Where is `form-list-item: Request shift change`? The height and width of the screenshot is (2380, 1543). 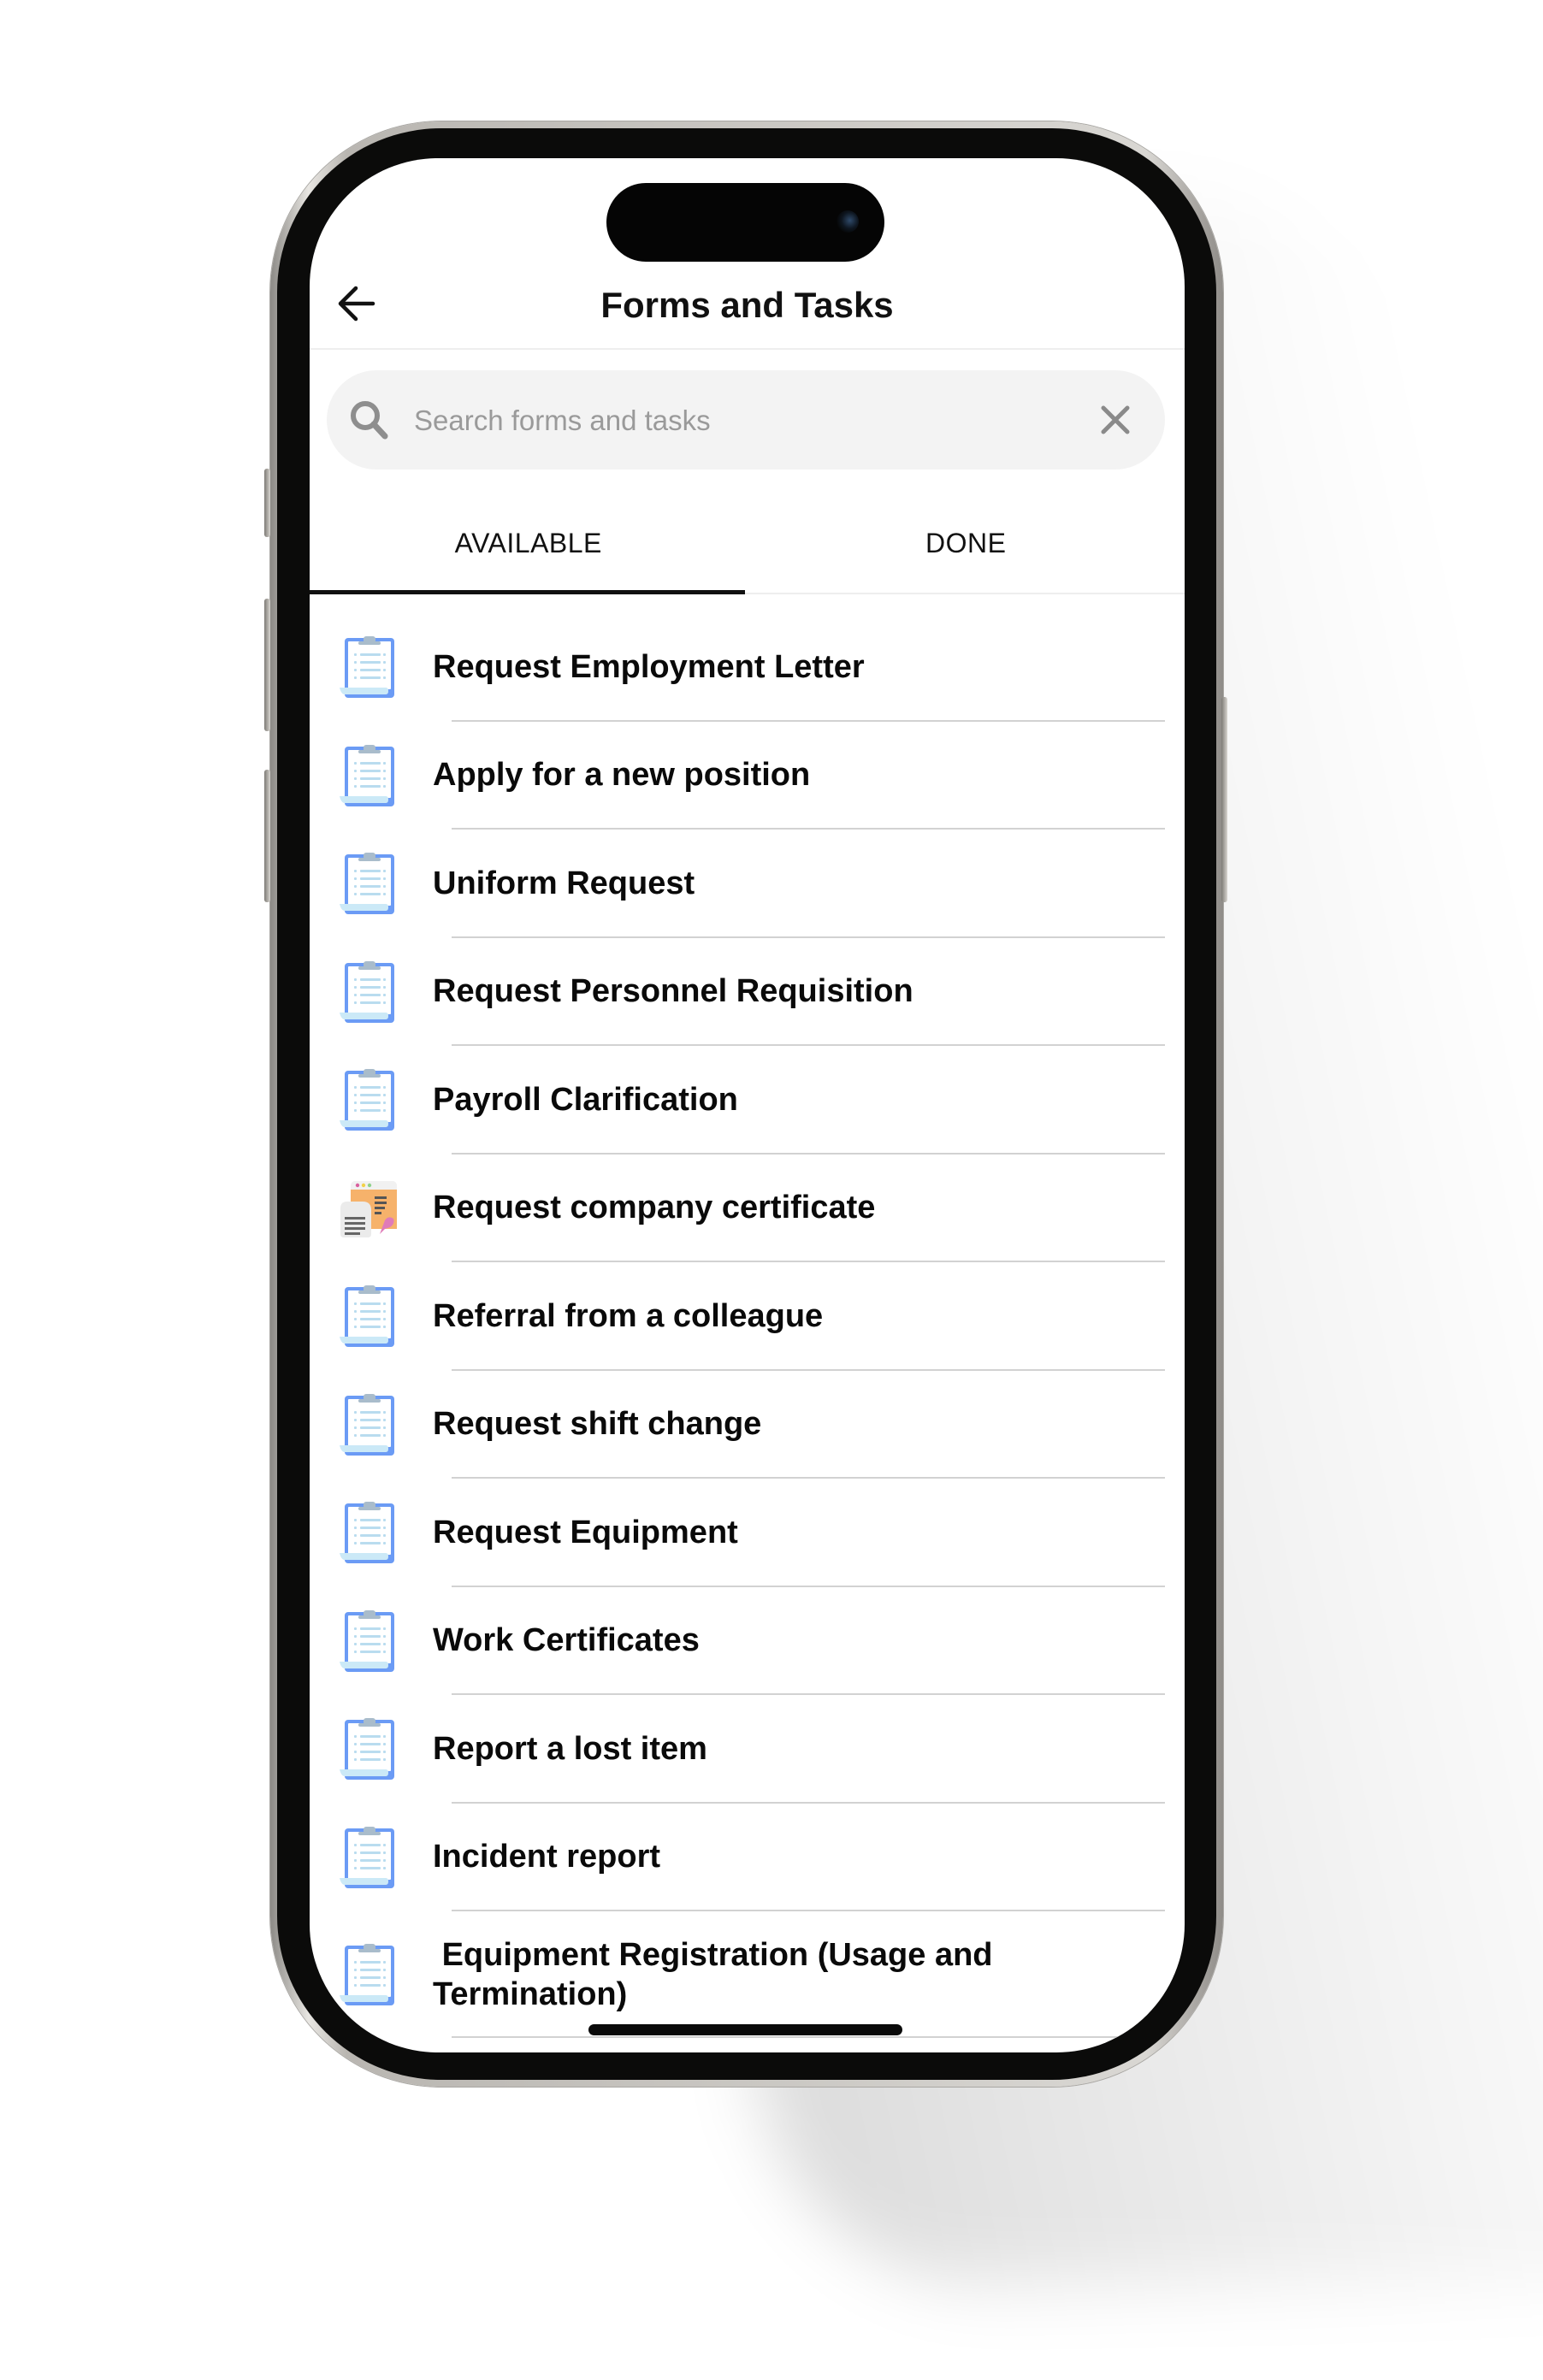 form-list-item: Request shift change is located at coordinates (747, 1425).